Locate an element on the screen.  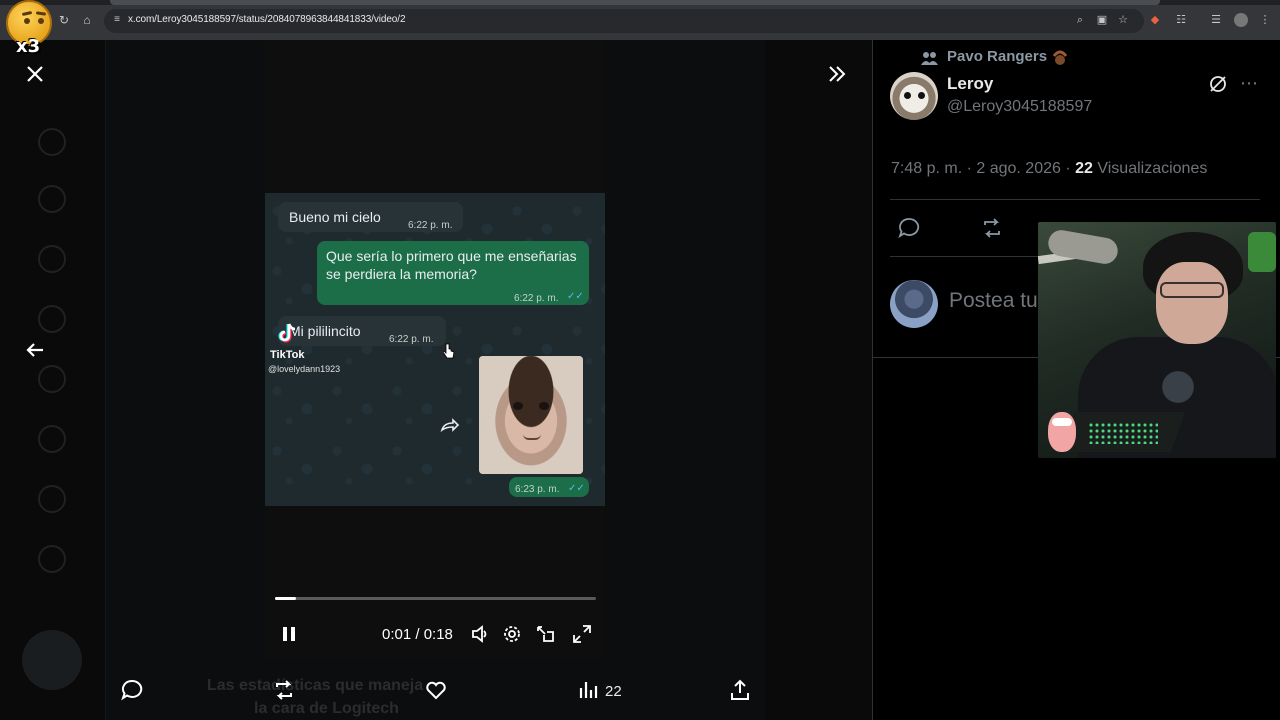
author-handle: @Leroy3045188597 is located at coordinates (1019, 107).